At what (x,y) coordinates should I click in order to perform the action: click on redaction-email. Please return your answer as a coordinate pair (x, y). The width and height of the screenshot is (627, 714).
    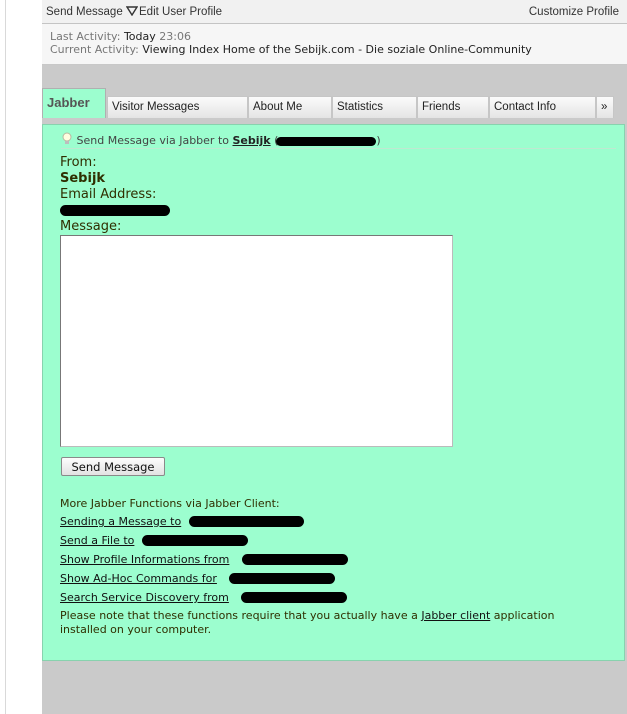
    Looking at the image, I should click on (115, 210).